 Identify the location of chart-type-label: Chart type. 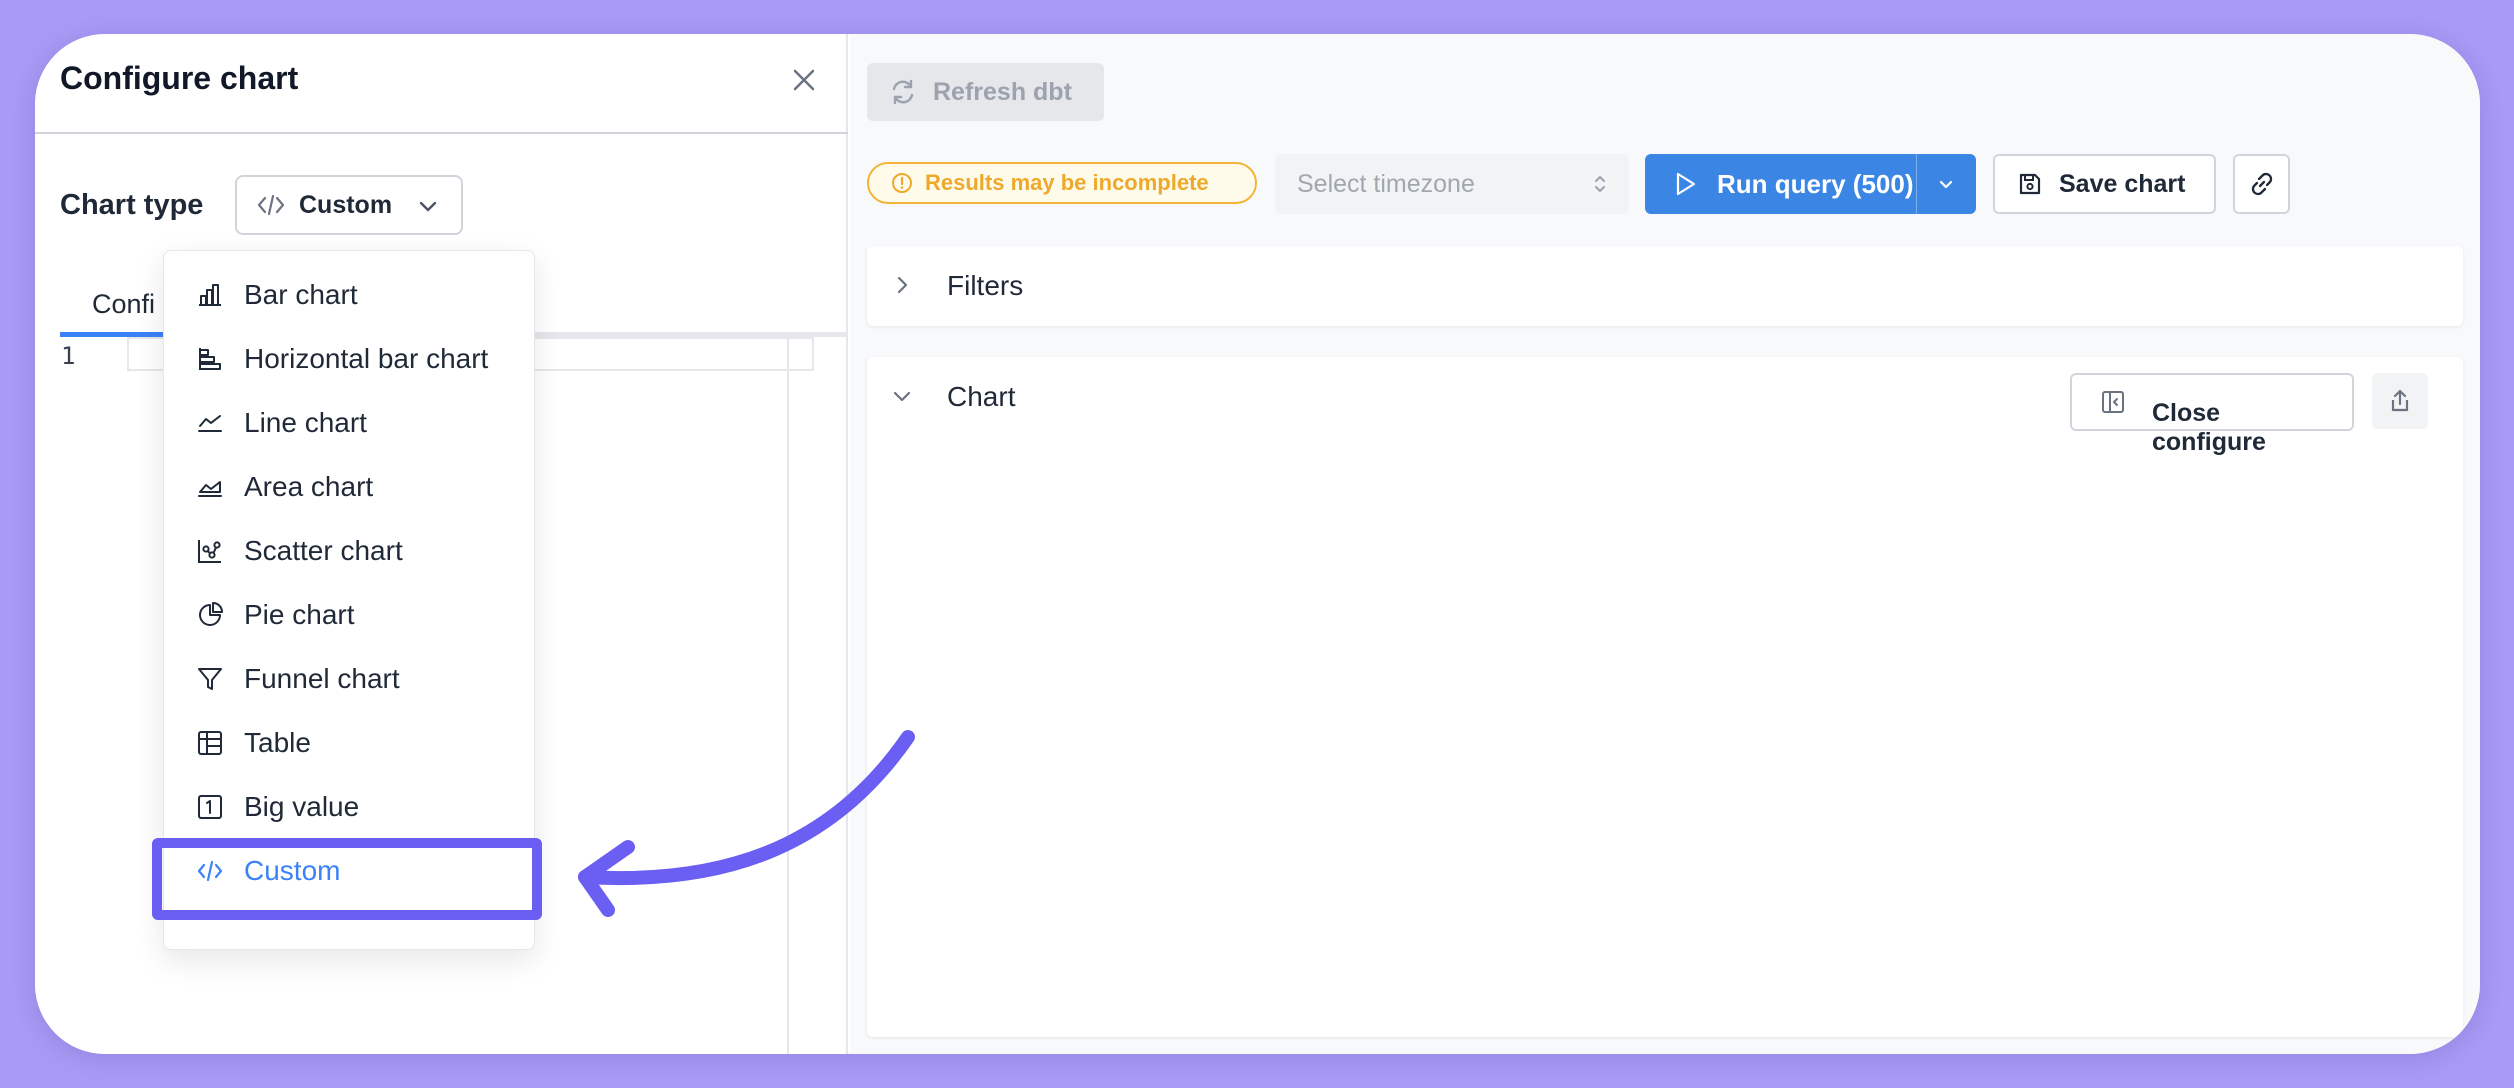
(132, 205).